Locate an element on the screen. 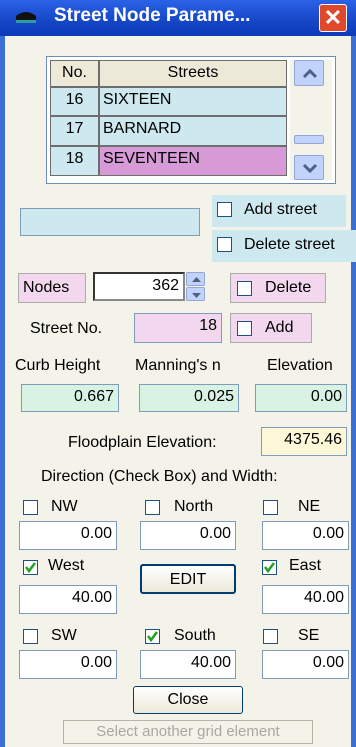  ne-checkbox is located at coordinates (270, 507).